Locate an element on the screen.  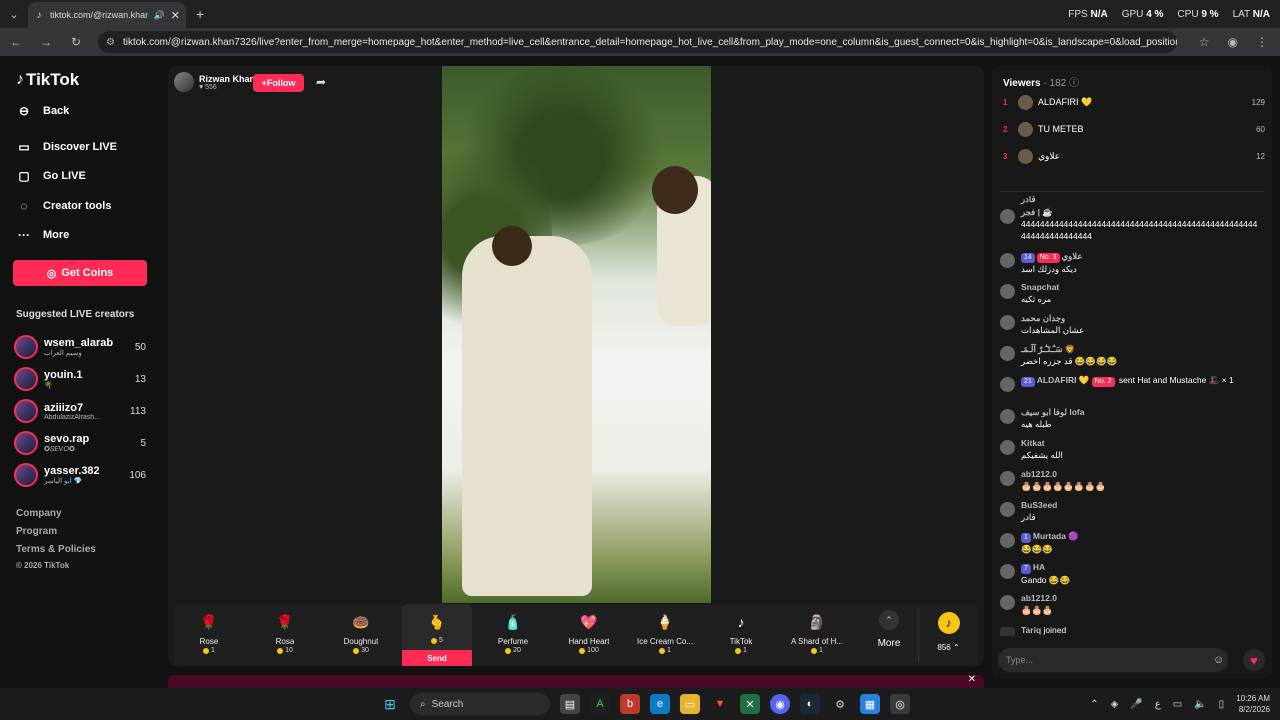
battery-icon: ▯ is located at coordinates (1222, 704).